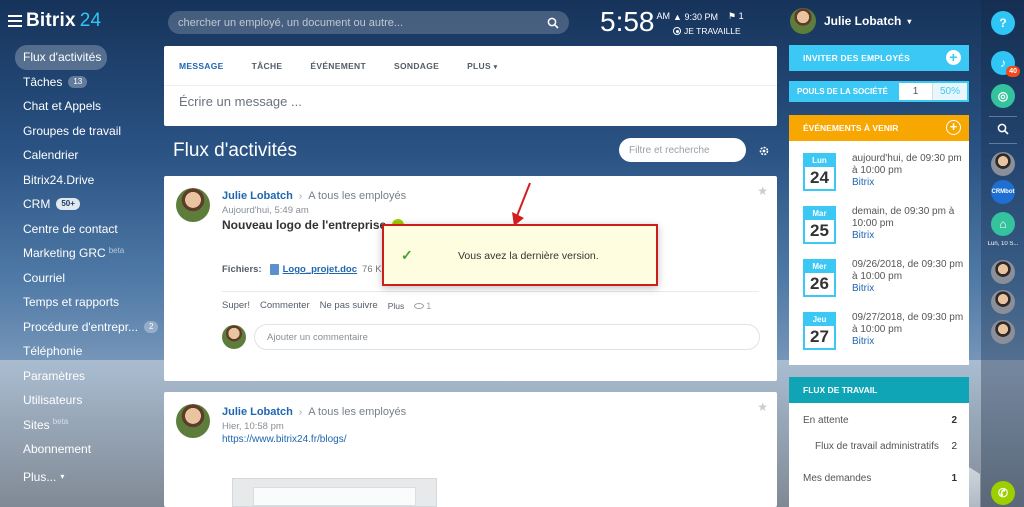 The height and width of the screenshot is (507, 1024). What do you see at coordinates (422, 306) in the screenshot?
I see `views-counter: 1` at bounding box center [422, 306].